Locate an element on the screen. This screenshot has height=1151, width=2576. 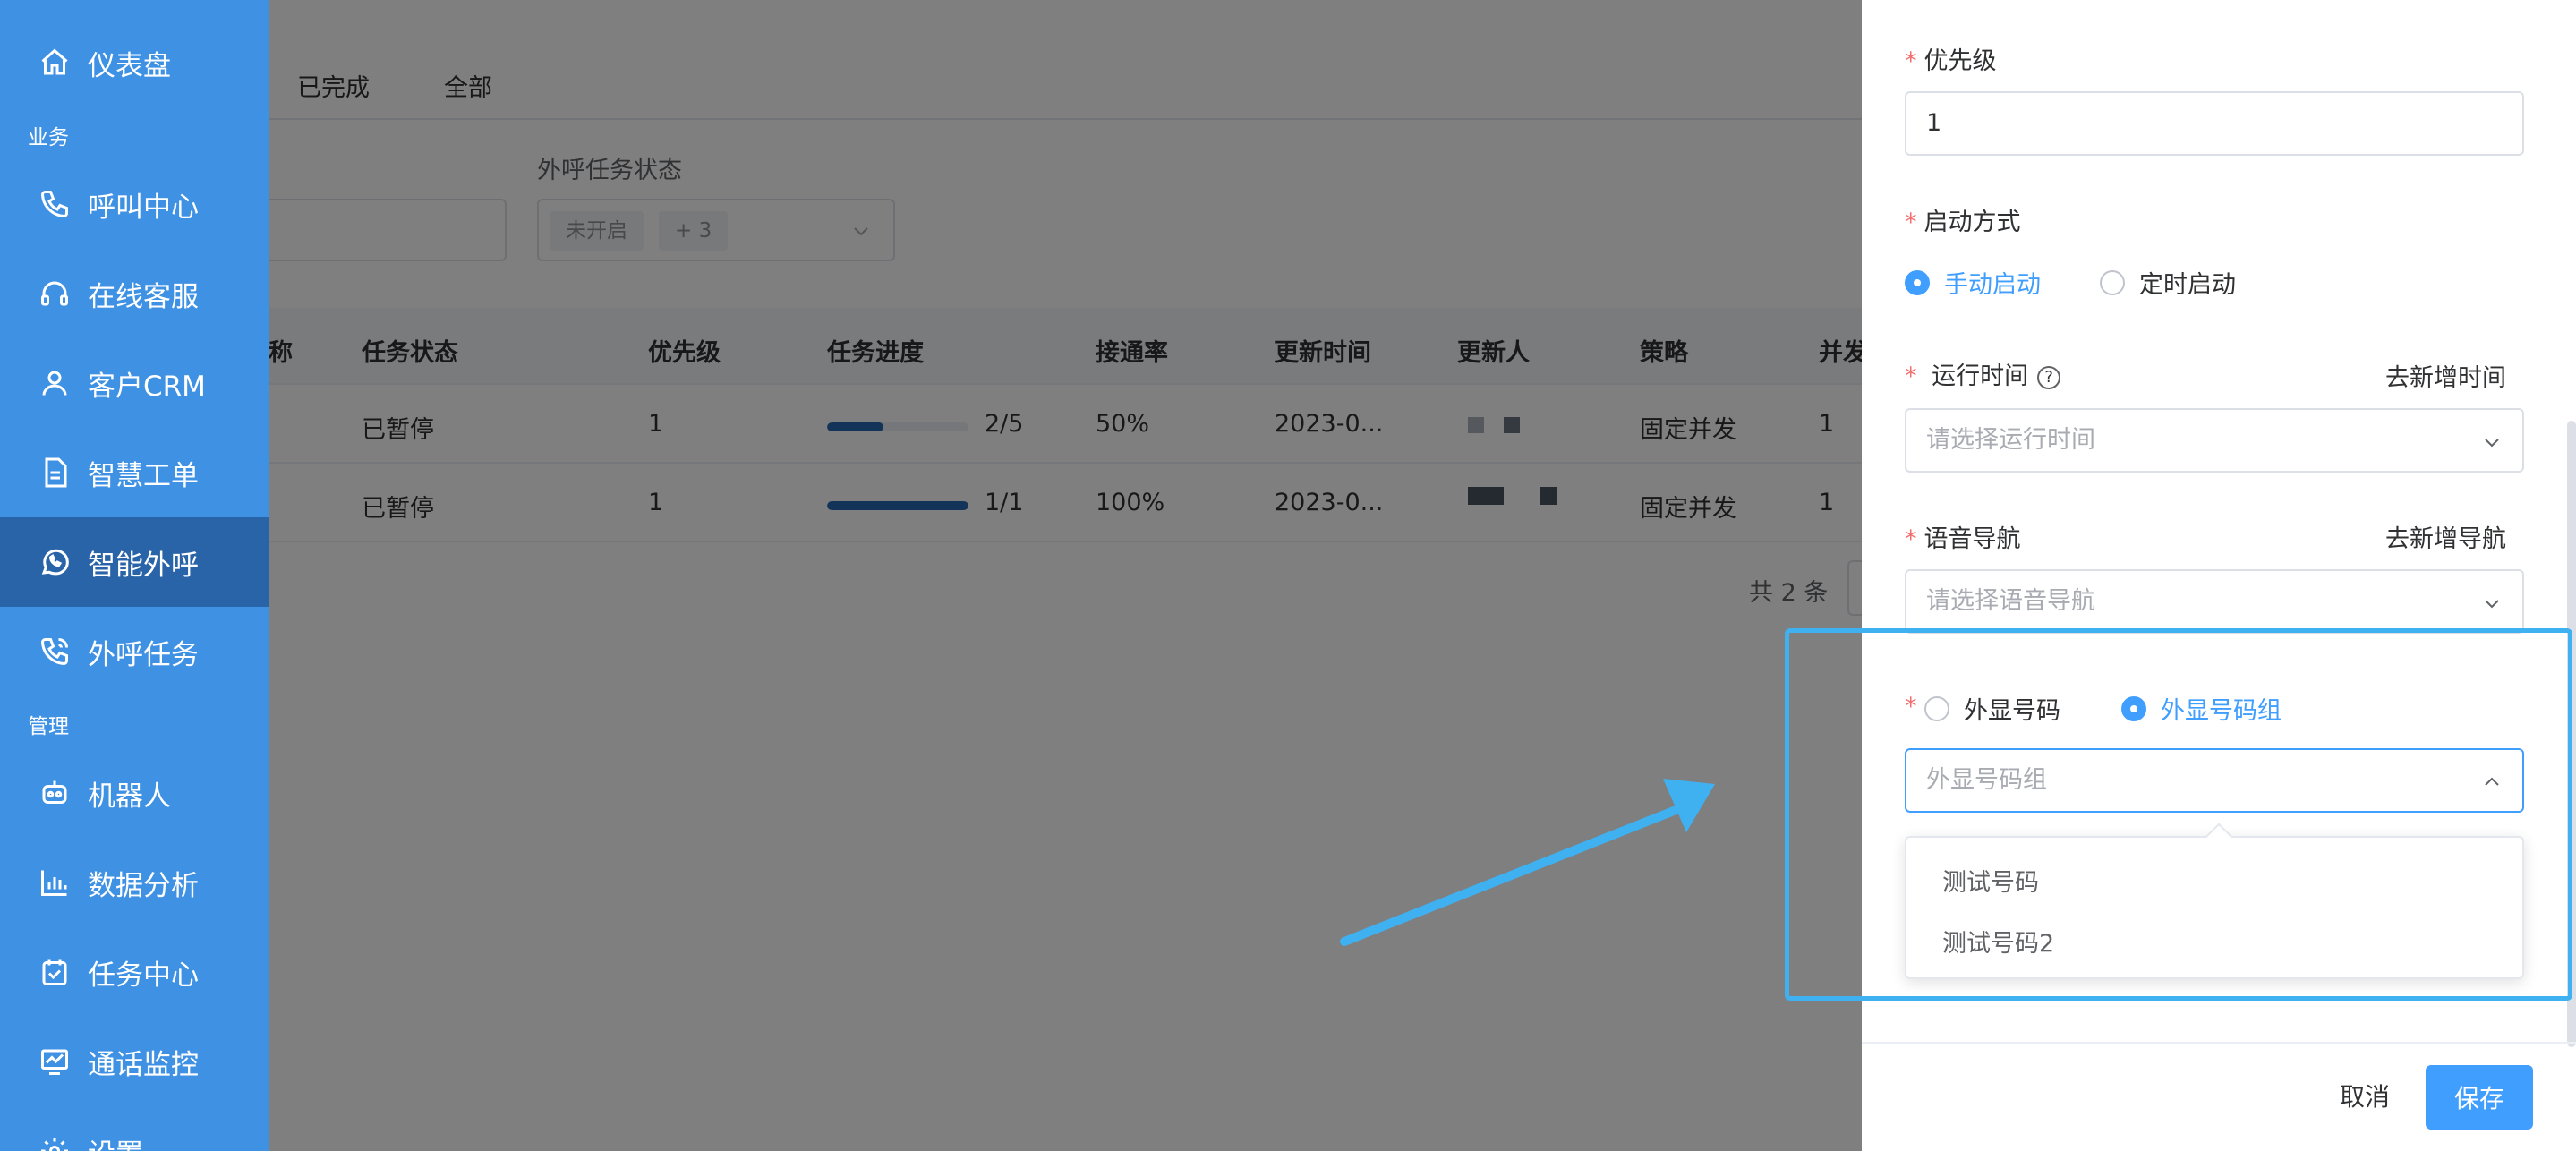
sidebar-item-label: 外呼任务 is located at coordinates (143, 655).